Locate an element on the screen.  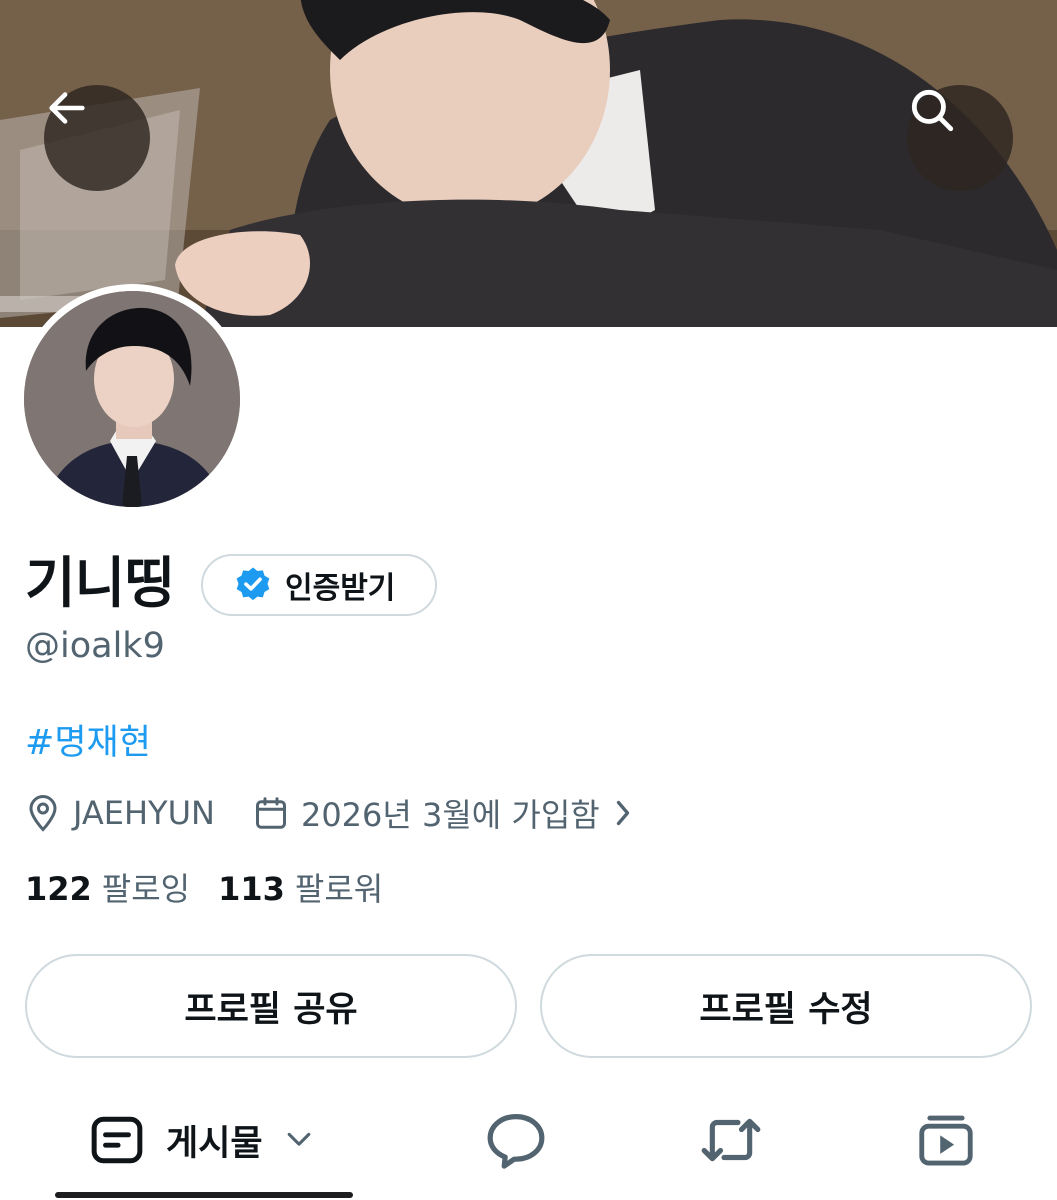
follow-counts: 122 팔로잉 113 팔로워 is located at coordinates (204, 887).